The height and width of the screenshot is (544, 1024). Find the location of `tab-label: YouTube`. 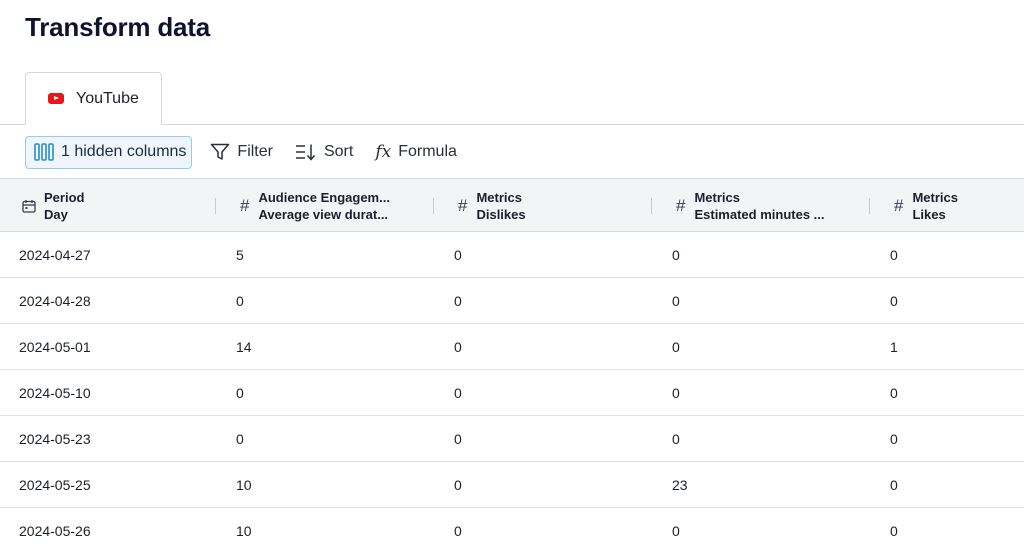

tab-label: YouTube is located at coordinates (107, 98).